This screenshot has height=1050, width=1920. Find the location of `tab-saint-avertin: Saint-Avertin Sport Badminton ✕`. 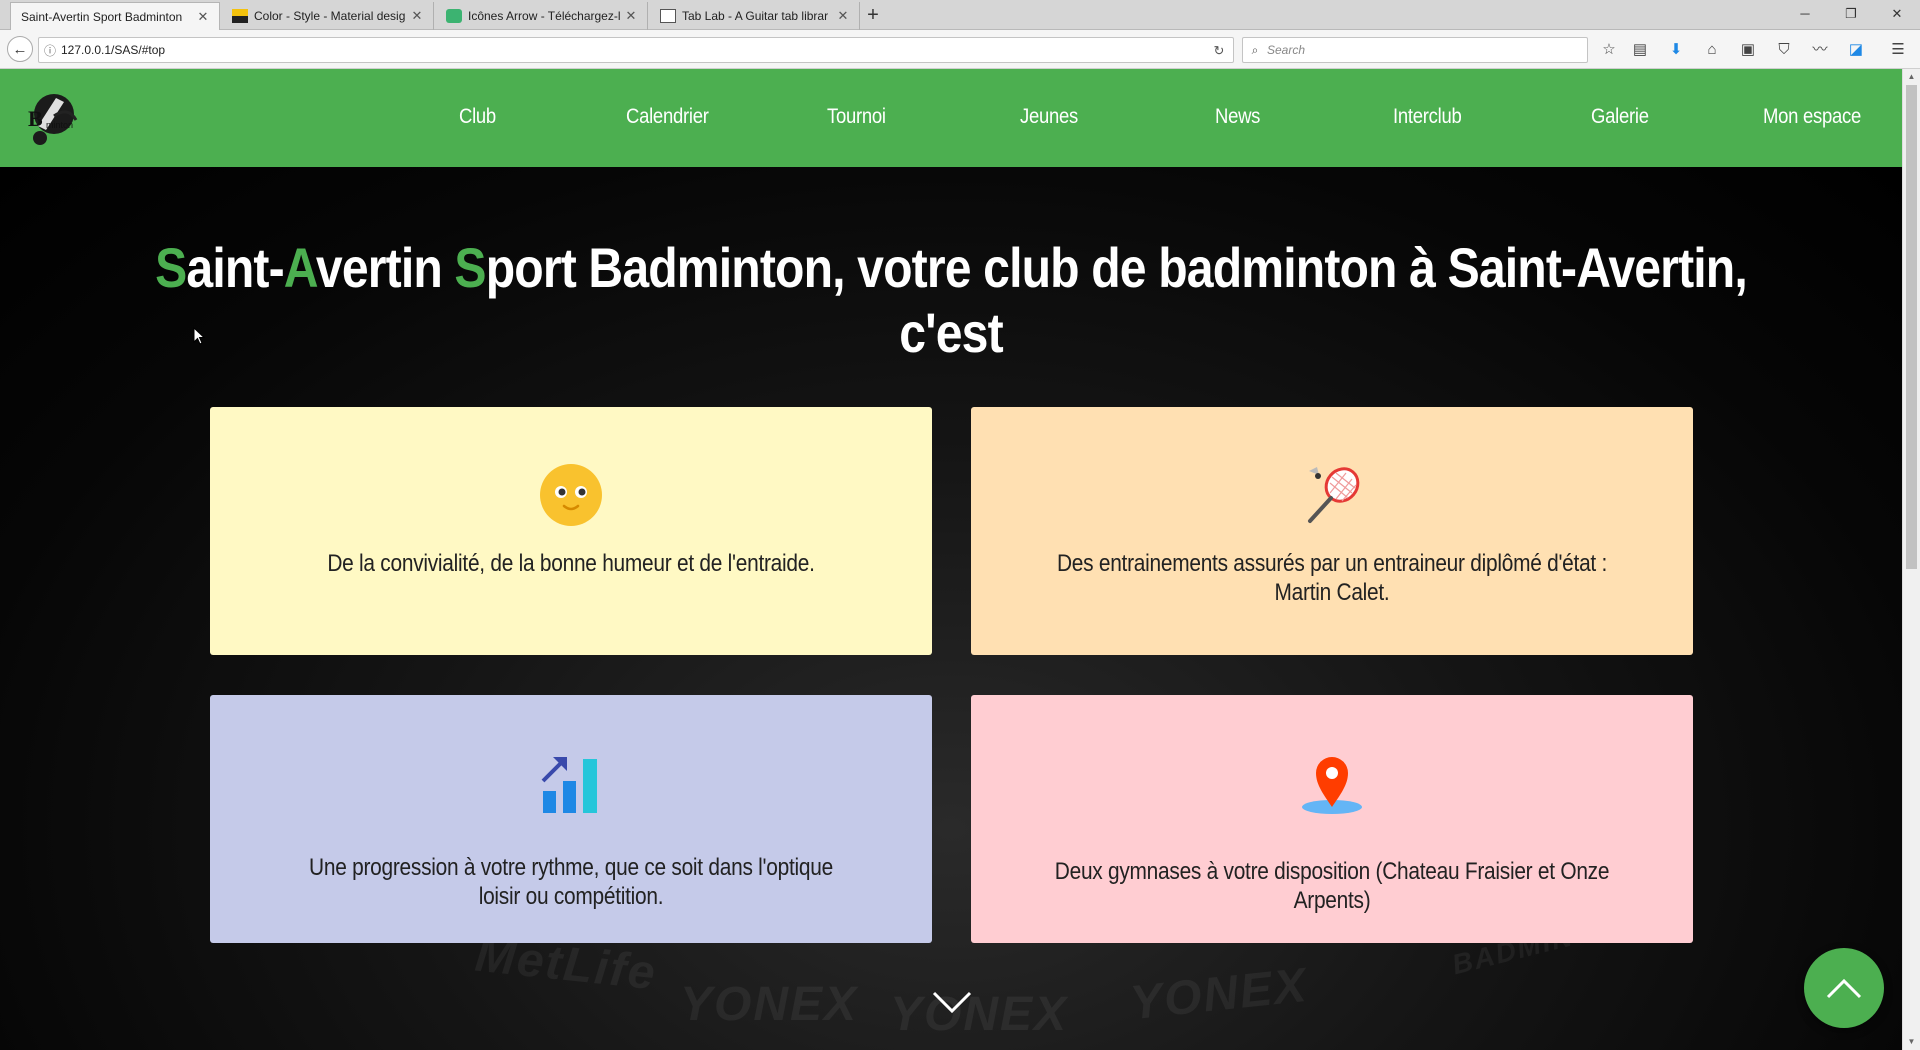

tab-saint-avertin: Saint-Avertin Sport Badminton ✕ is located at coordinates (115, 16).